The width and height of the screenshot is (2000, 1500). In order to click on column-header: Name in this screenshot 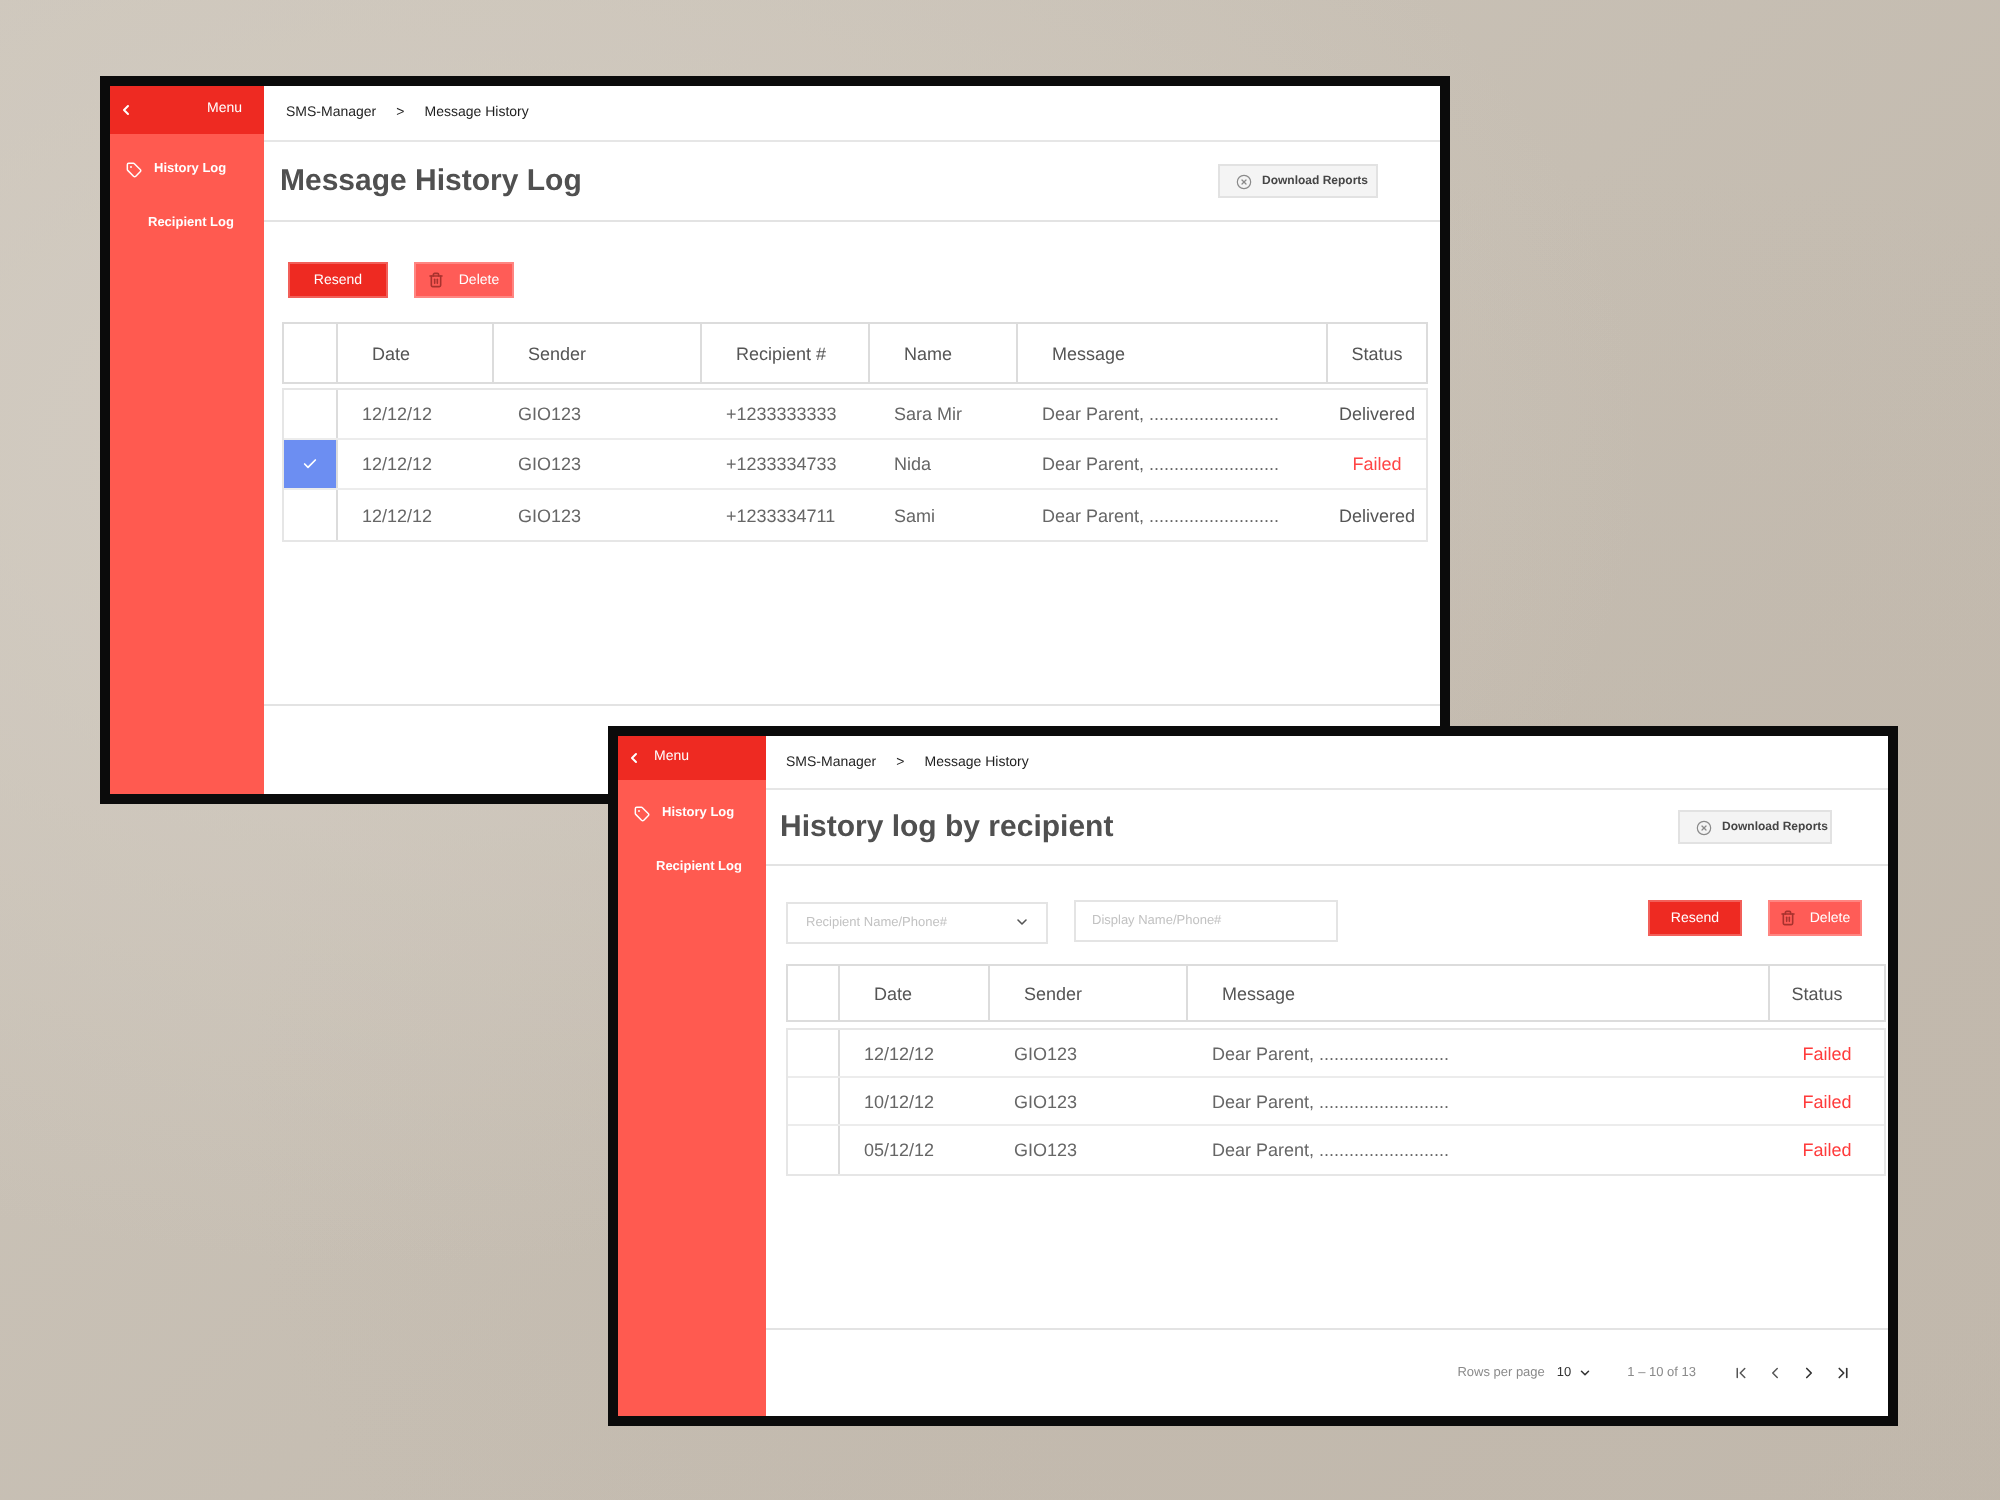, I will do `click(944, 353)`.